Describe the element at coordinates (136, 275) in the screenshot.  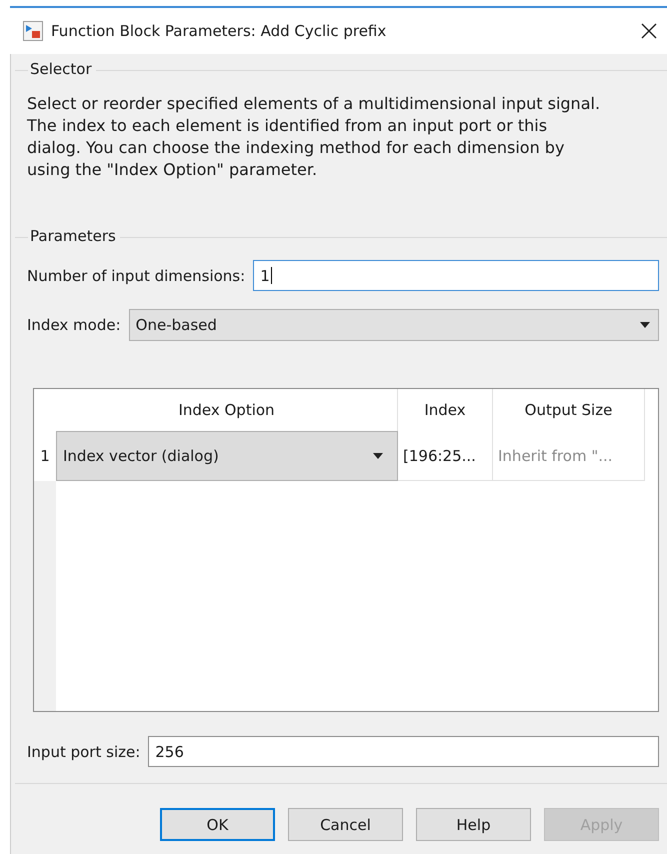
I see `field-label: Number of input dimensions:` at that location.